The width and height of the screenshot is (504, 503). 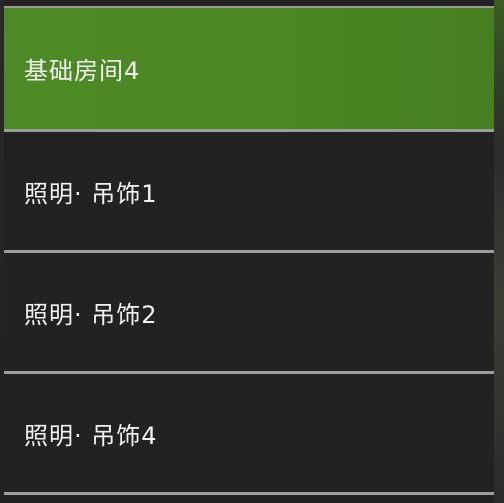 I want to click on list-item-label: 基础房间4, so click(x=82, y=71).